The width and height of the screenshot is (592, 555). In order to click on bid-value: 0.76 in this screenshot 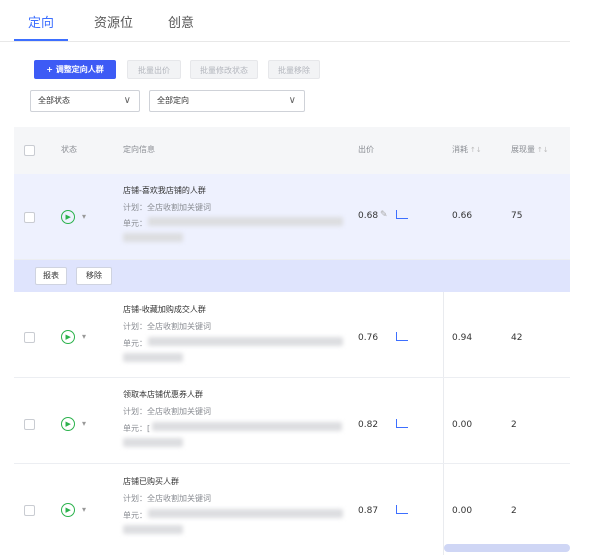, I will do `click(368, 338)`.